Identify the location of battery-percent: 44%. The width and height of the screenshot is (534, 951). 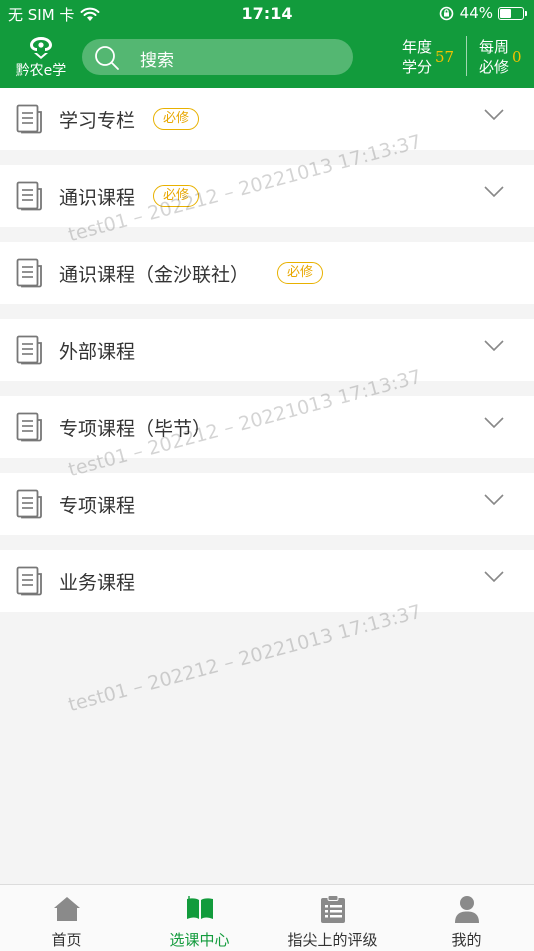
(476, 13).